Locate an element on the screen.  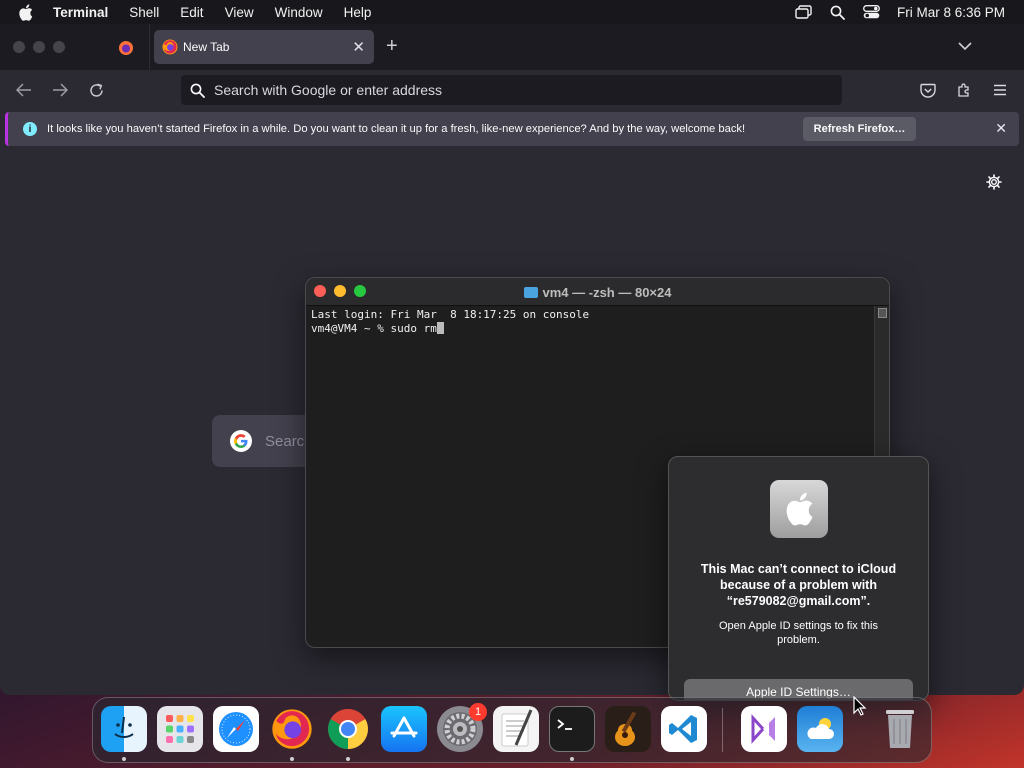
garageband-icon is located at coordinates (628, 729).